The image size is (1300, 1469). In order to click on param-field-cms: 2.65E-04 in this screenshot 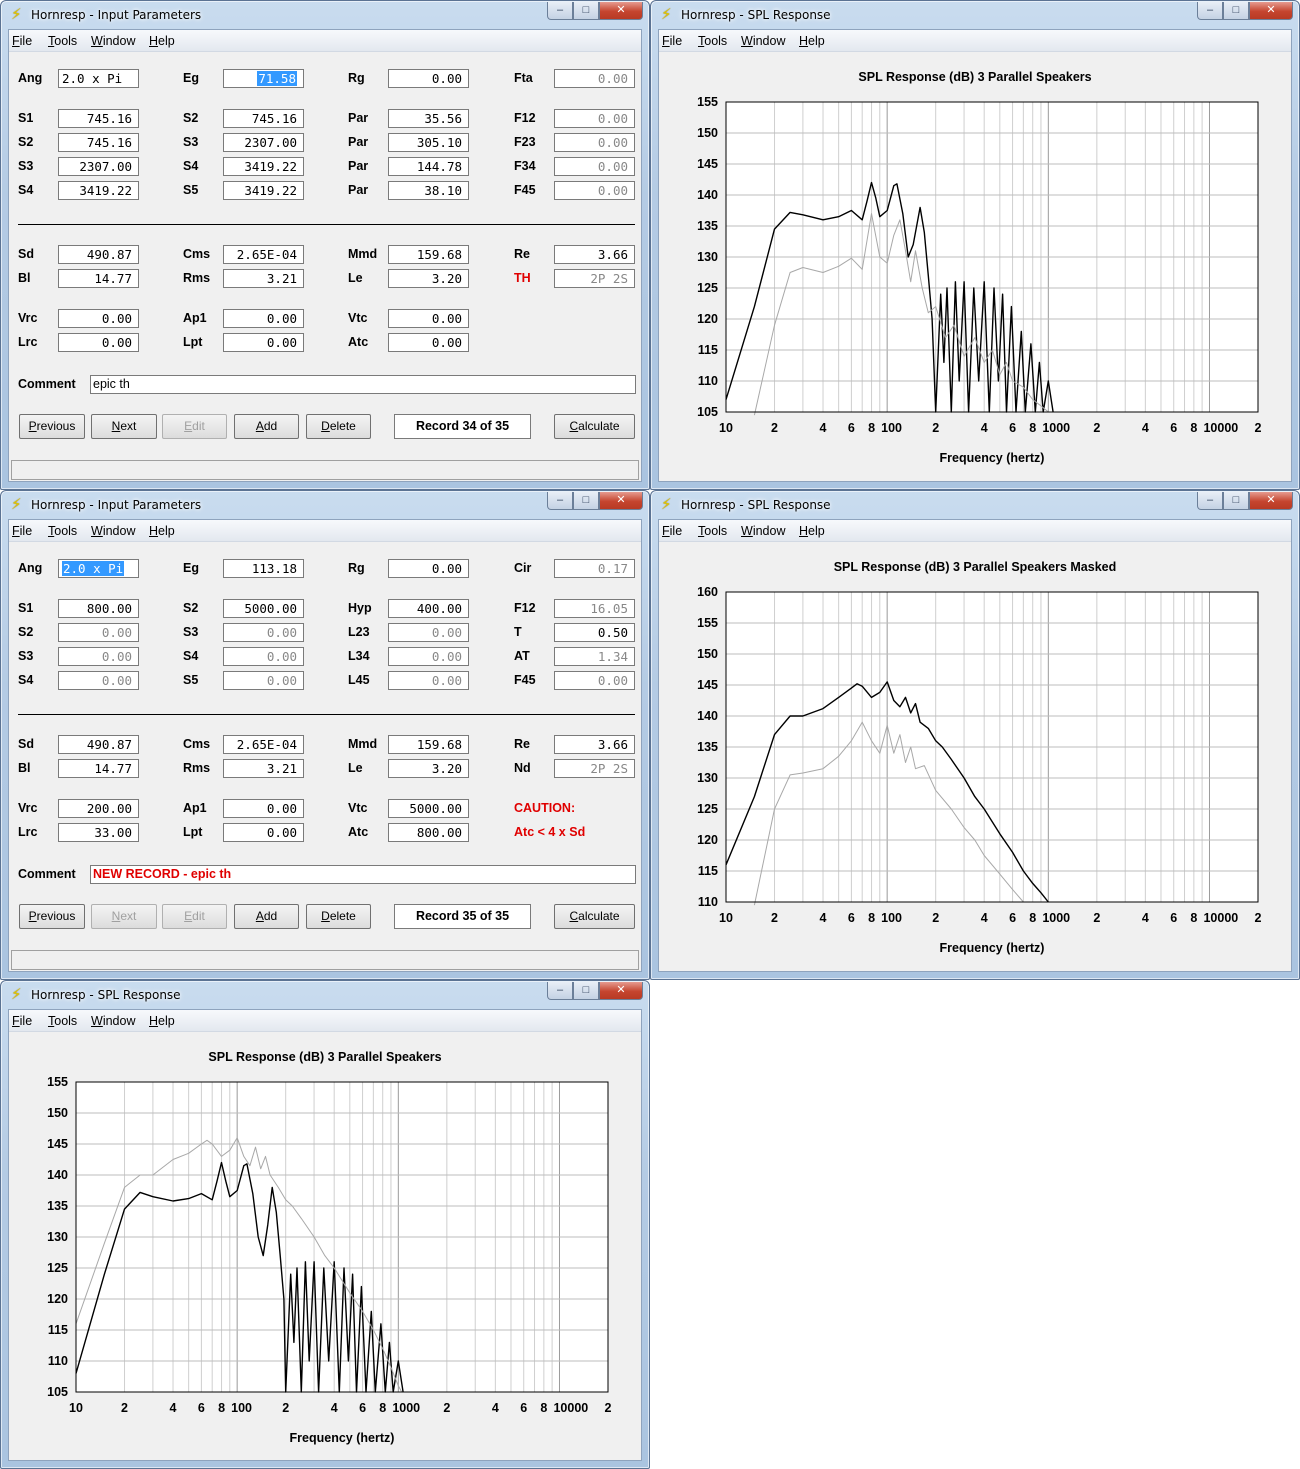, I will do `click(263, 254)`.